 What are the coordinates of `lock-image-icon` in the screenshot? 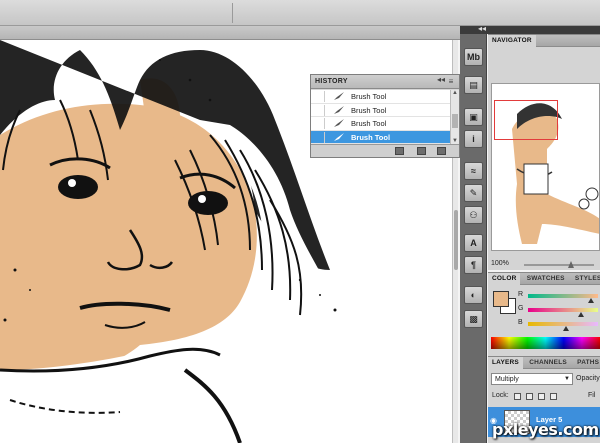 It's located at (529, 396).